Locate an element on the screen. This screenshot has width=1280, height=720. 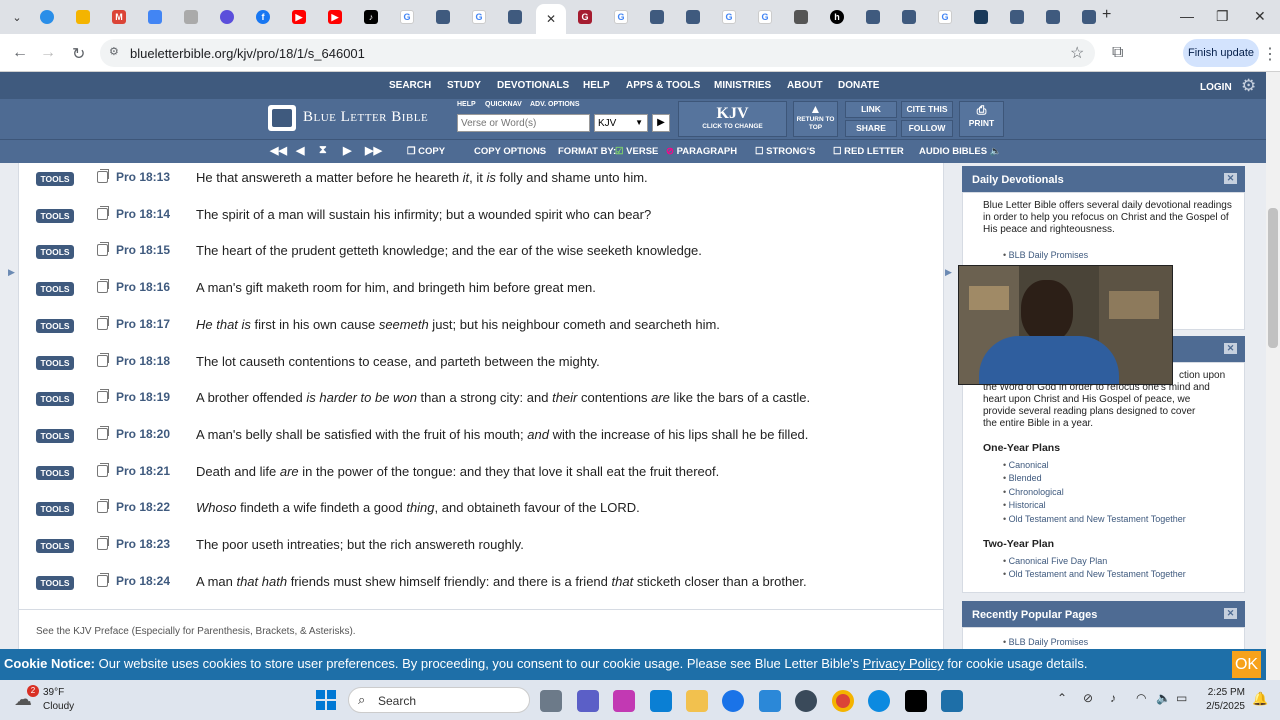
reload-icon: ↻ is located at coordinates (78, 54).